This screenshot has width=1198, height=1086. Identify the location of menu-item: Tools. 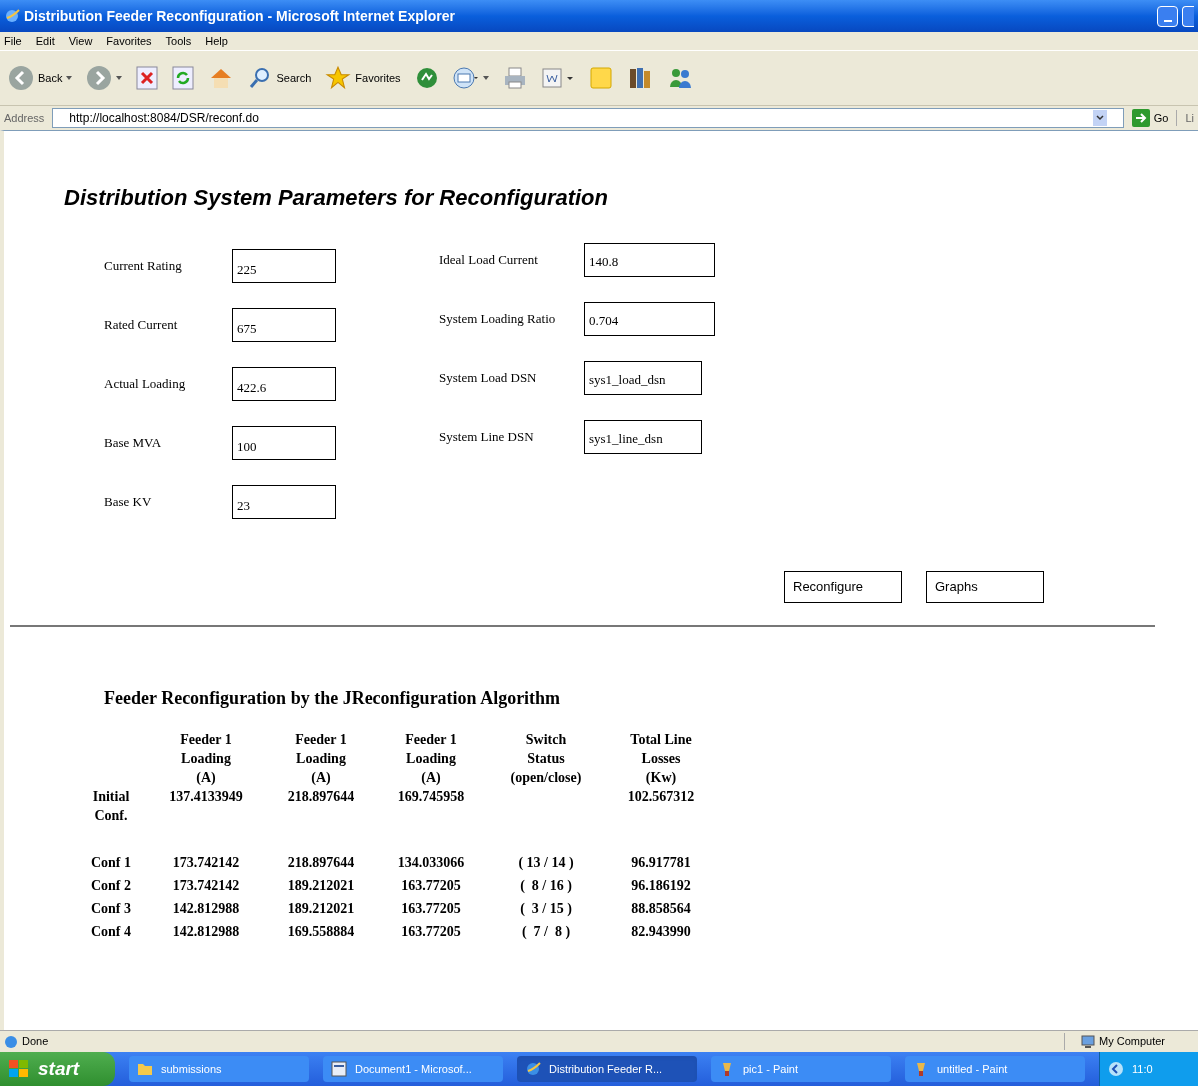
(178, 41).